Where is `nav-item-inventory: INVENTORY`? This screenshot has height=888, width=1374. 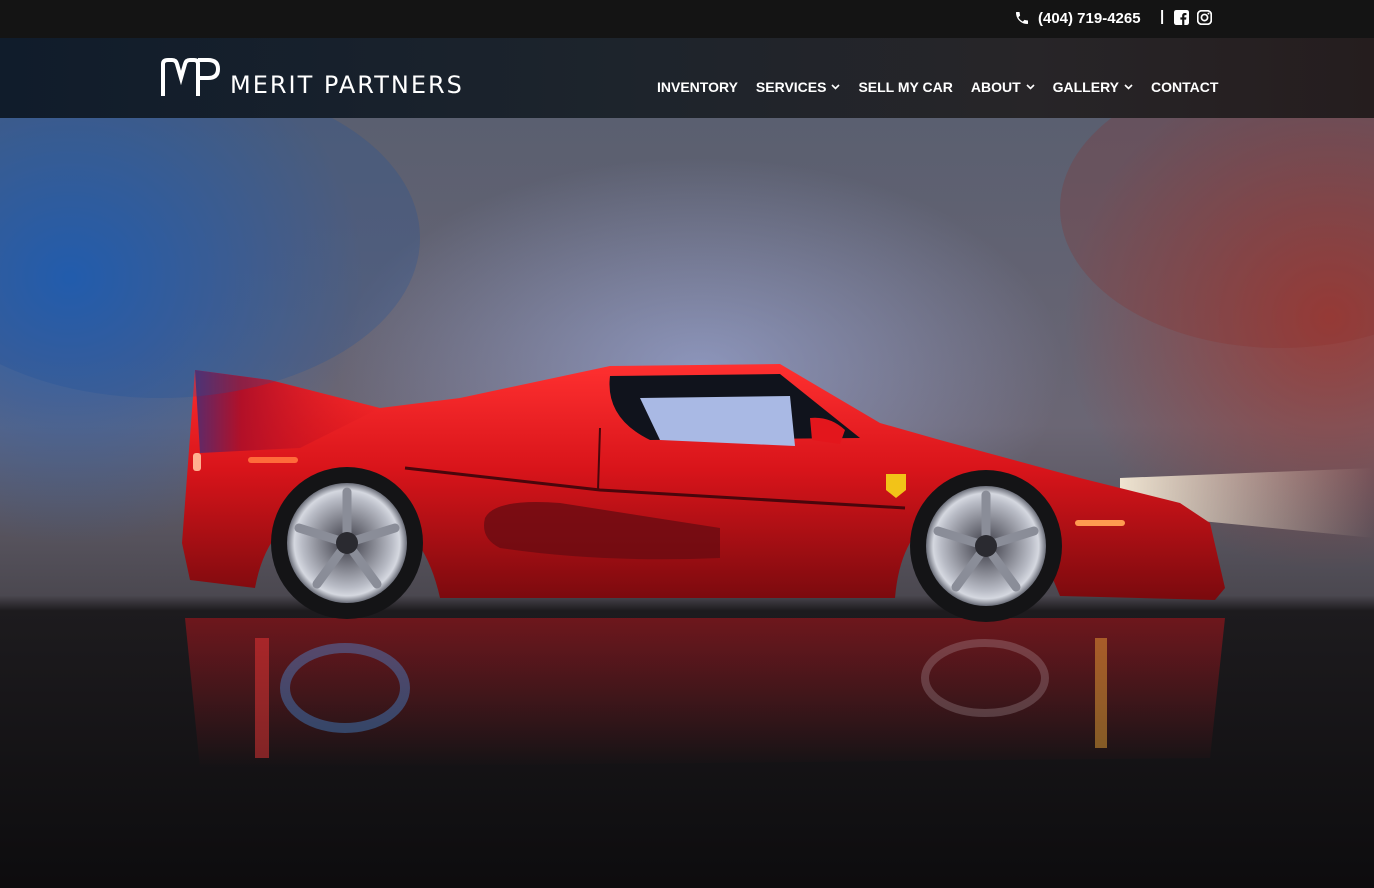
nav-item-inventory: INVENTORY is located at coordinates (697, 87).